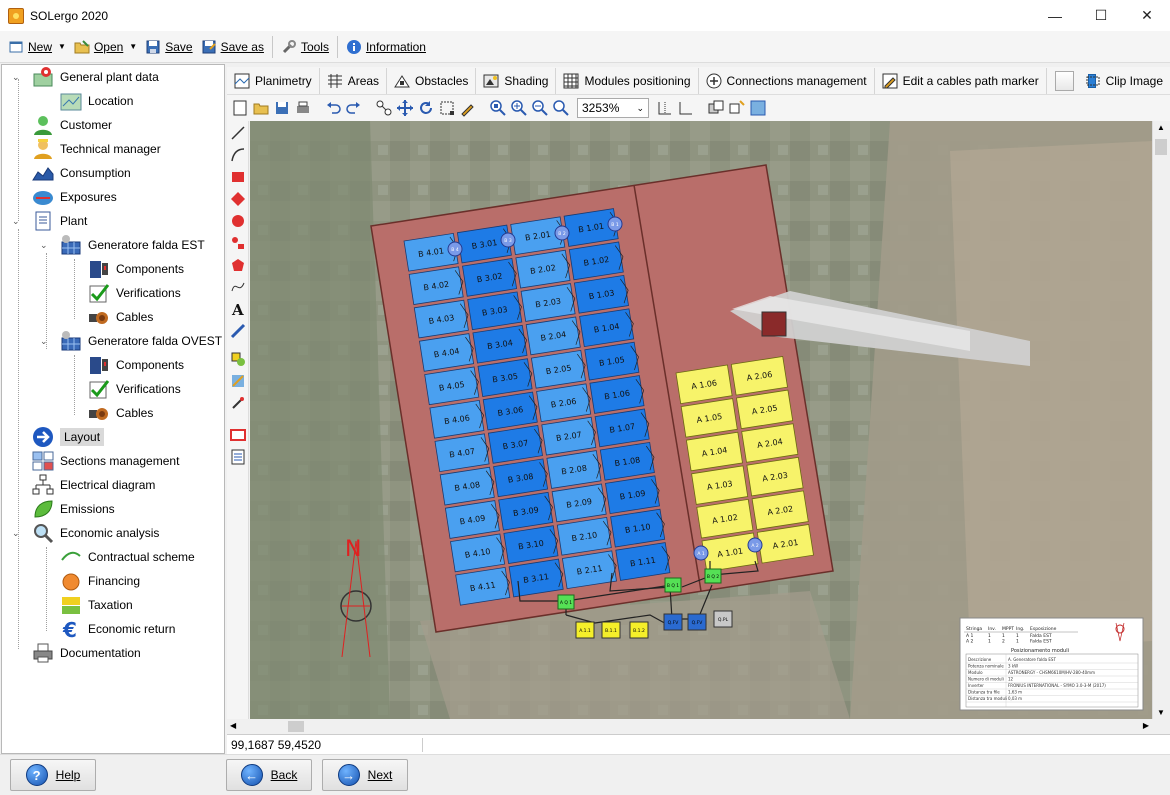  I want to click on help-button: ? Help, so click(53, 775).